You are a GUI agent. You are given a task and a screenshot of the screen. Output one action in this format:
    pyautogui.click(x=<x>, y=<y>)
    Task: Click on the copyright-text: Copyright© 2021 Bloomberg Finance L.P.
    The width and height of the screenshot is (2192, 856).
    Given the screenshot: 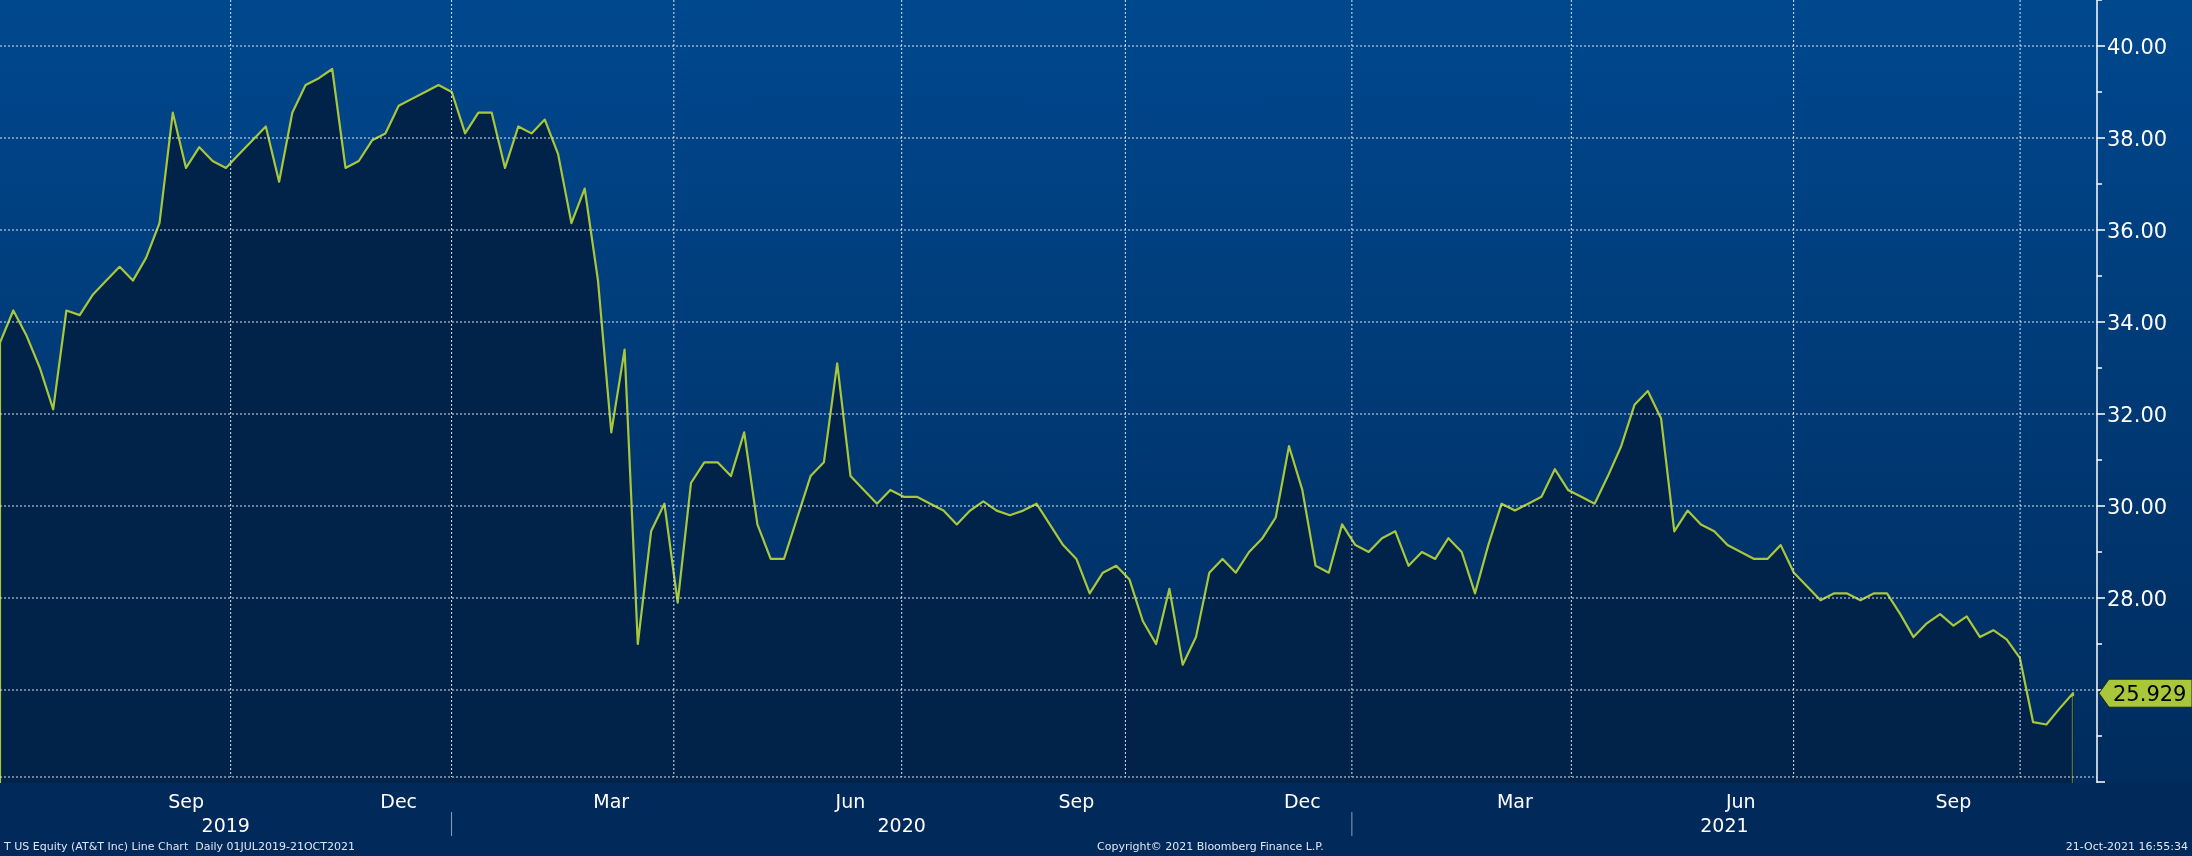 What is the action you would take?
    pyautogui.click(x=1210, y=846)
    